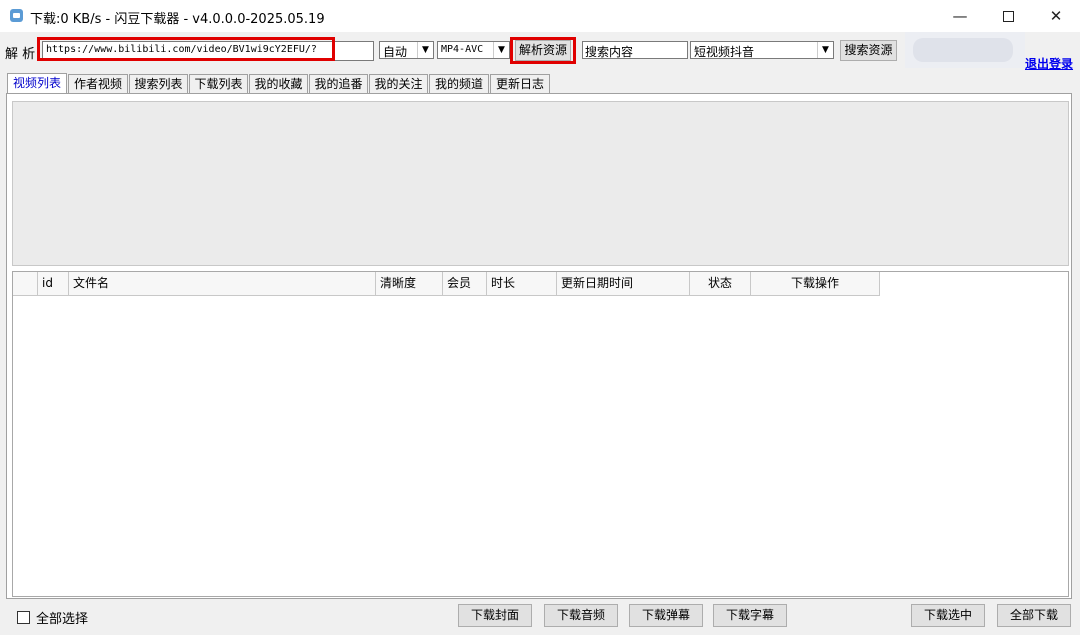 The image size is (1080, 635). What do you see at coordinates (53, 284) in the screenshot?
I see `column-header-id: id` at bounding box center [53, 284].